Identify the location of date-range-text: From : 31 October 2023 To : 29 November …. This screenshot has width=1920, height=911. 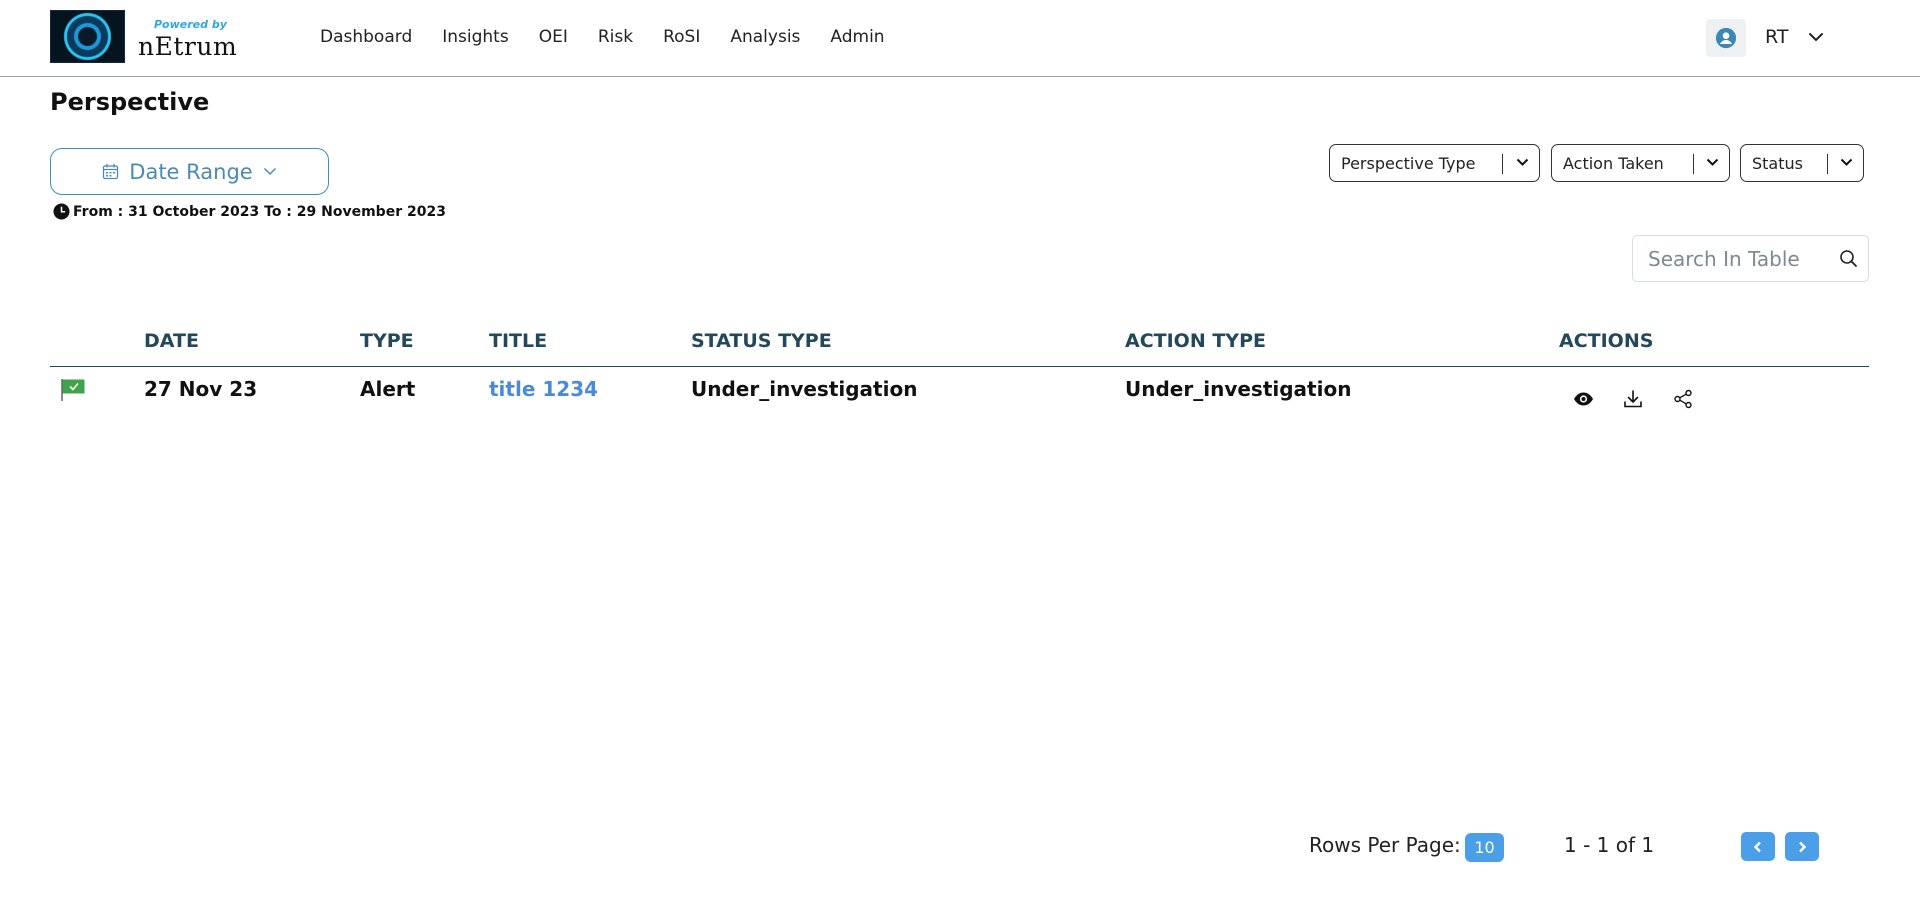
(259, 211).